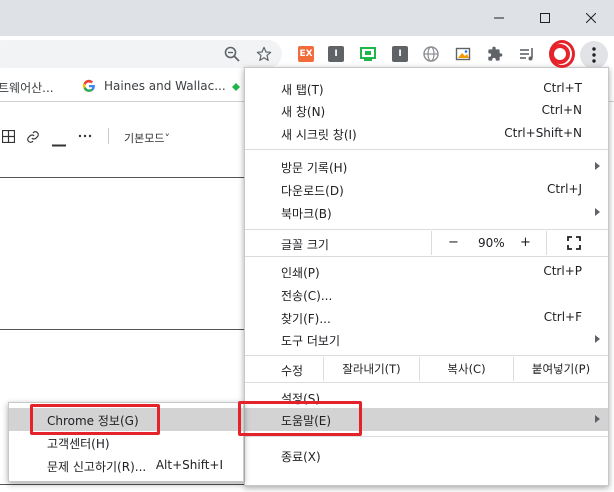 This screenshot has width=614, height=492. I want to click on submenu-item-label: 고객센터(H), so click(78, 444).